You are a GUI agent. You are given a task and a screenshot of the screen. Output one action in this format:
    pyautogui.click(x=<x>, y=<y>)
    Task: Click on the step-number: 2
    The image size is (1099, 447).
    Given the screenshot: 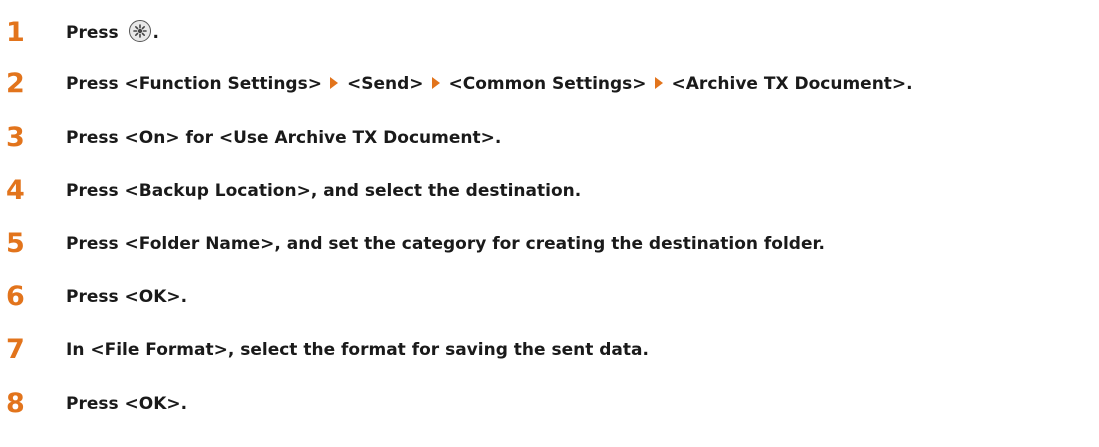 What is the action you would take?
    pyautogui.click(x=15, y=83)
    